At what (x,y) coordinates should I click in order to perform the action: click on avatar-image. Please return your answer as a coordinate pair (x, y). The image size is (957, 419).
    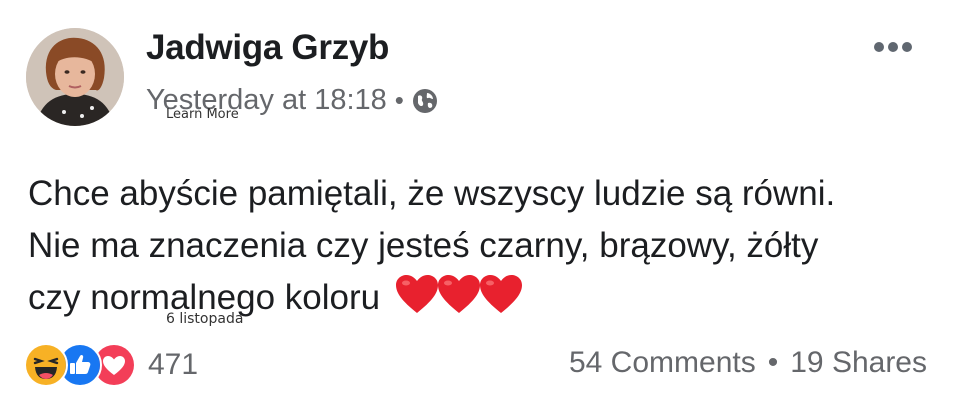
    Looking at the image, I should click on (75, 77).